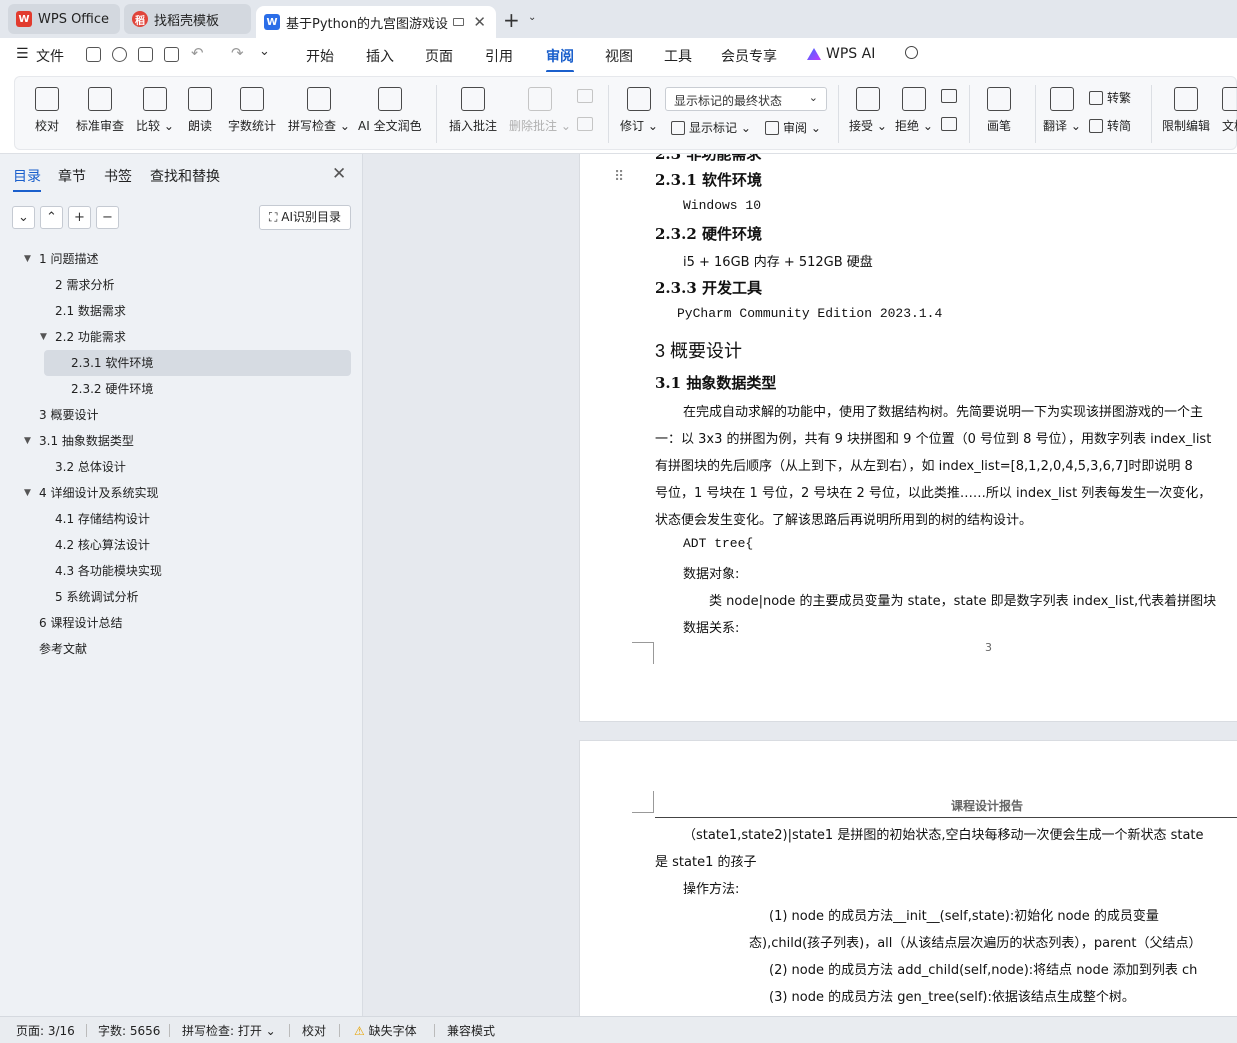  What do you see at coordinates (181, 337) in the screenshot?
I see `toc-item: ▼ 2.2 功能需求` at bounding box center [181, 337].